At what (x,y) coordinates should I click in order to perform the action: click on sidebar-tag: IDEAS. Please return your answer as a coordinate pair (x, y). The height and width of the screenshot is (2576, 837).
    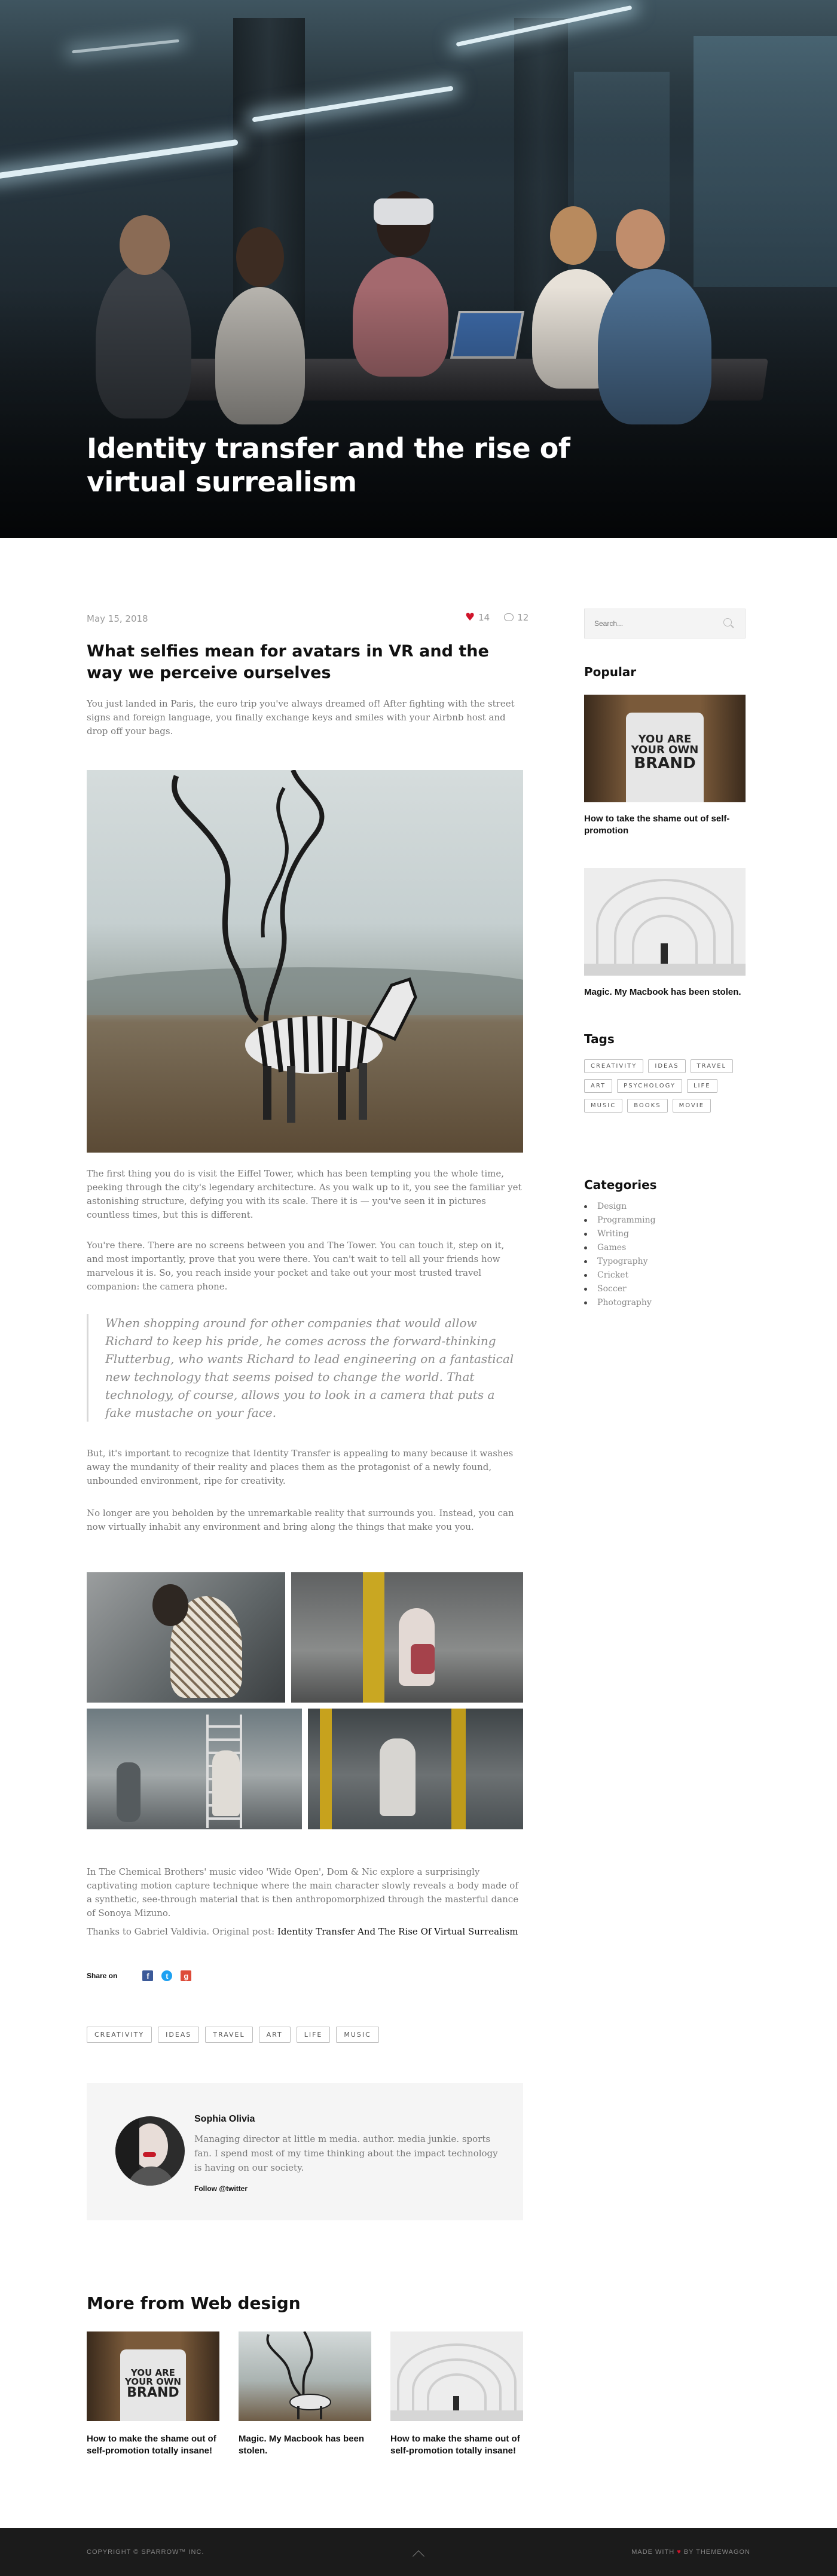
    Looking at the image, I should click on (667, 1066).